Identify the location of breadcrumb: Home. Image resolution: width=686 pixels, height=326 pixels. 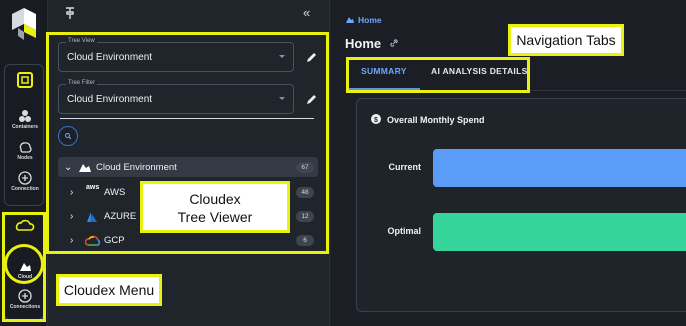
(363, 20).